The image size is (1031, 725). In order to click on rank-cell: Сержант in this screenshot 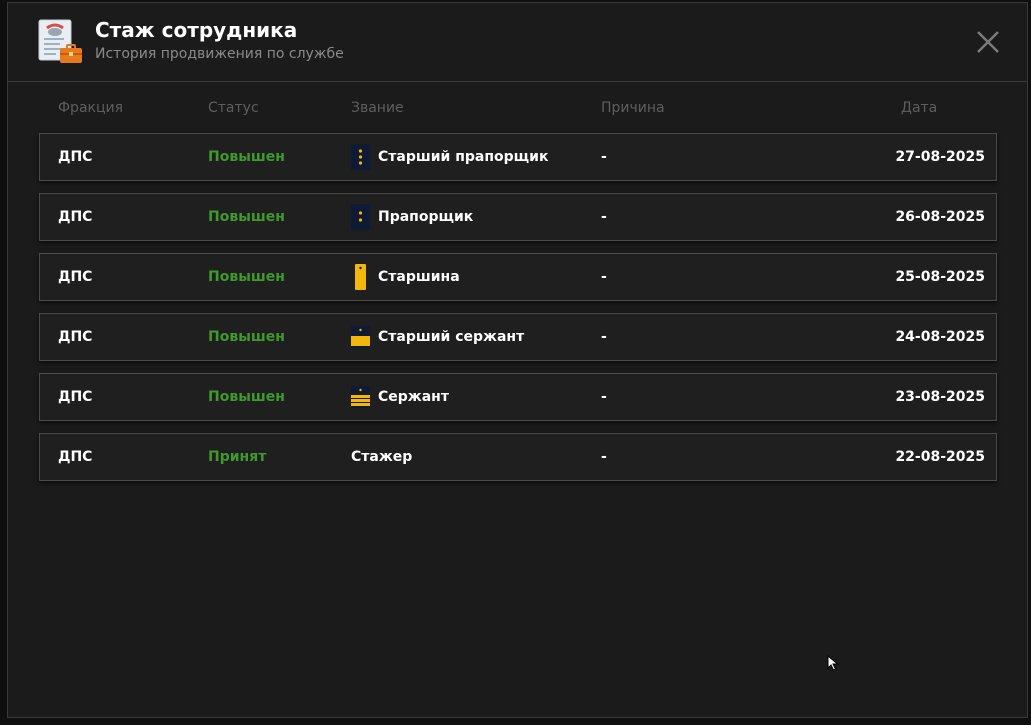, I will do `click(400, 397)`.